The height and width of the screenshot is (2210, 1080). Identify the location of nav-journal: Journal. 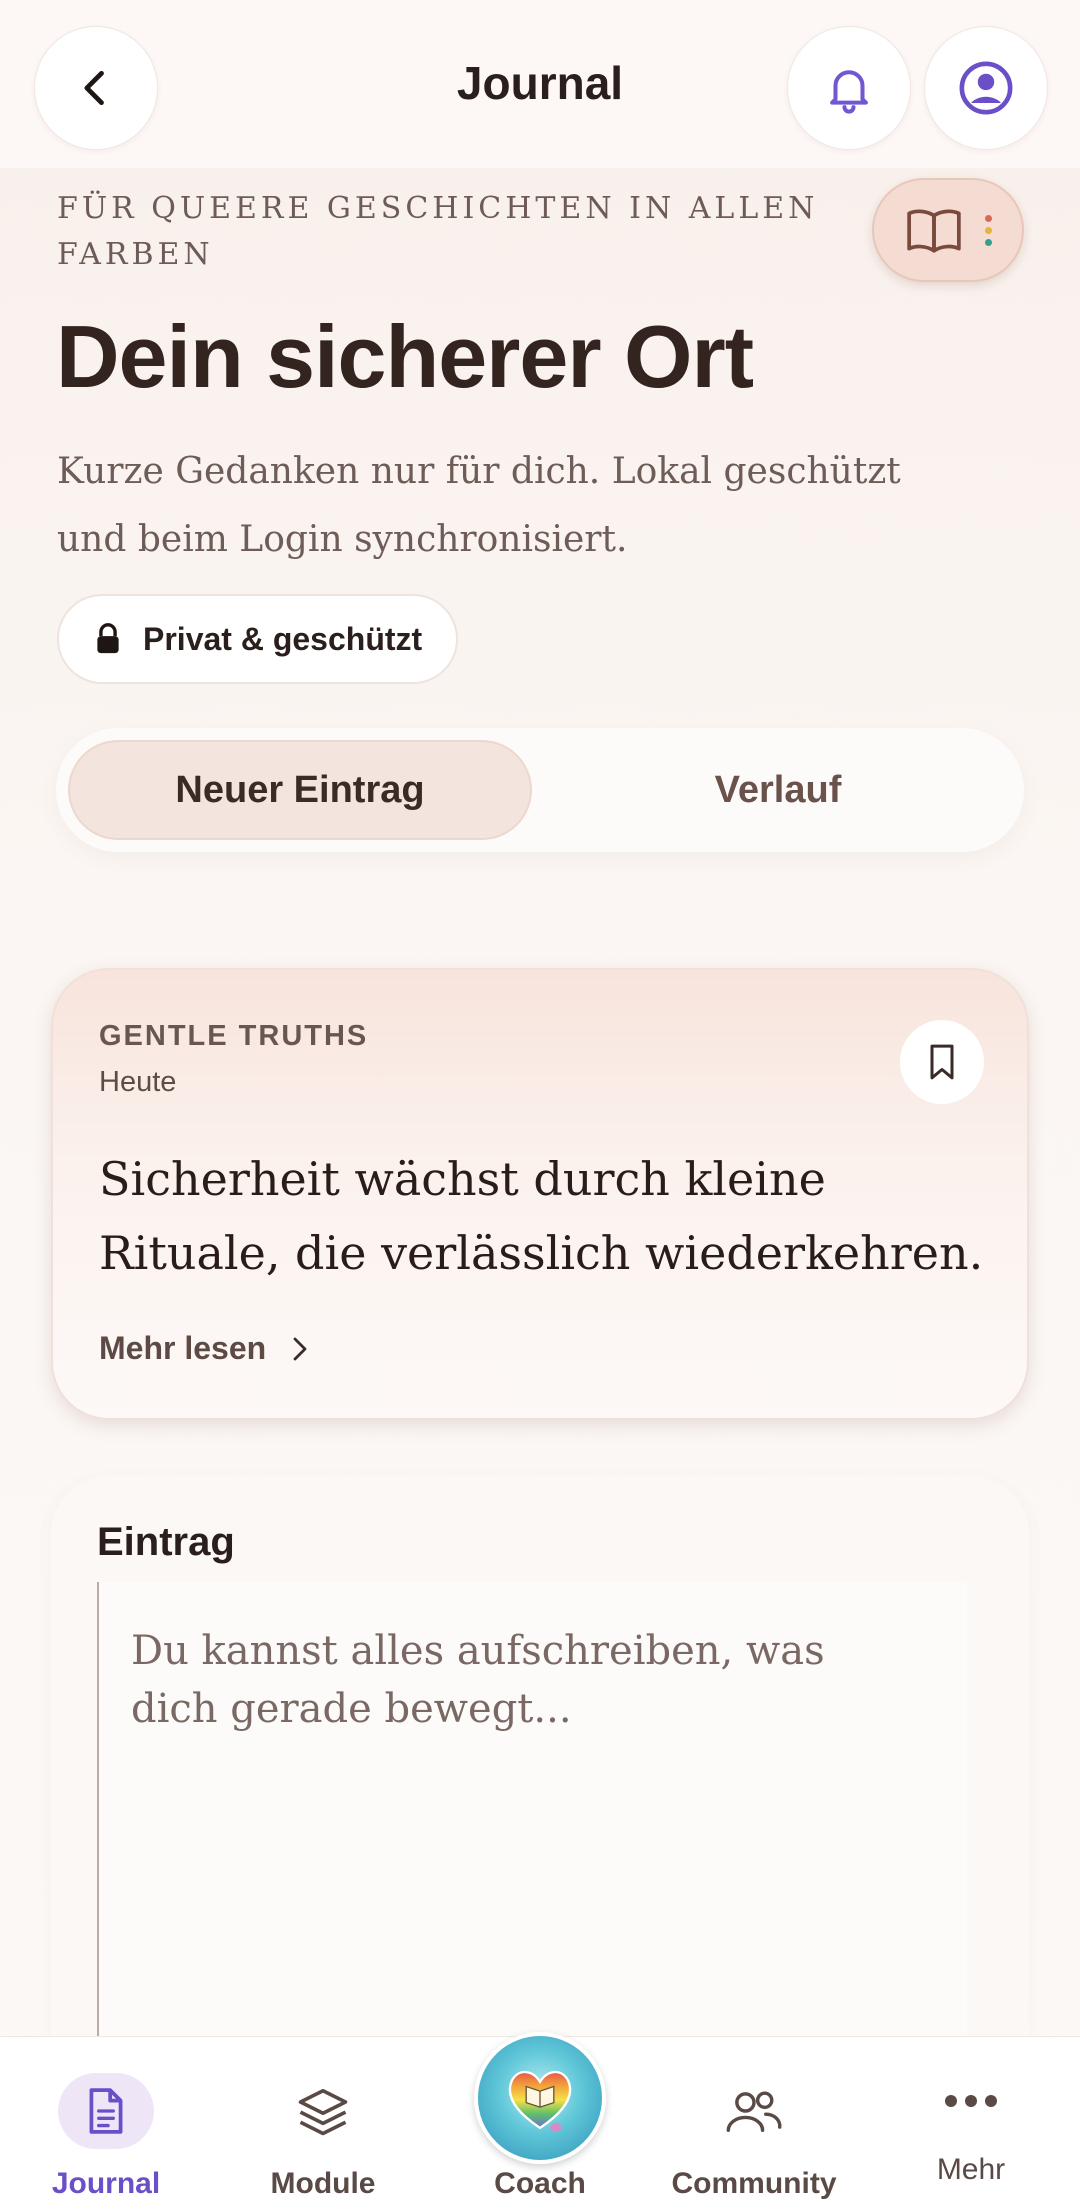
(106, 2123).